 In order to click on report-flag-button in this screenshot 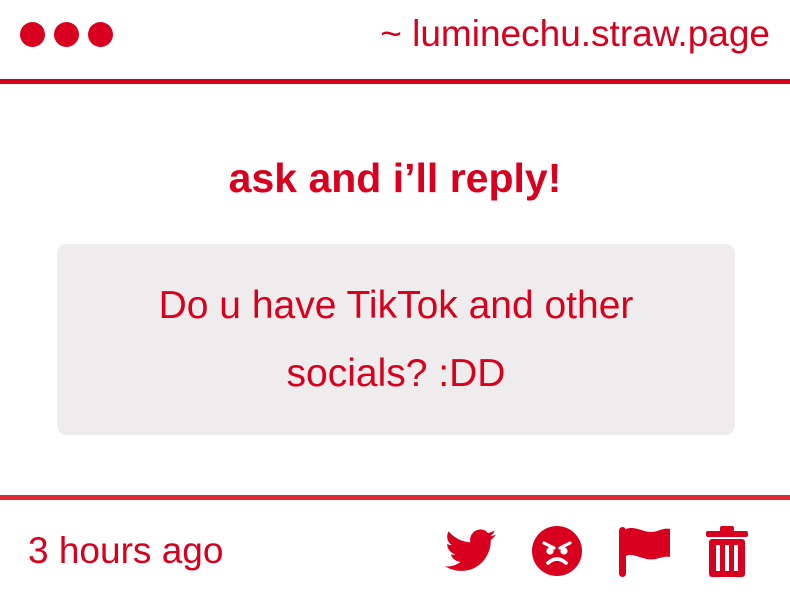, I will do `click(644, 551)`.